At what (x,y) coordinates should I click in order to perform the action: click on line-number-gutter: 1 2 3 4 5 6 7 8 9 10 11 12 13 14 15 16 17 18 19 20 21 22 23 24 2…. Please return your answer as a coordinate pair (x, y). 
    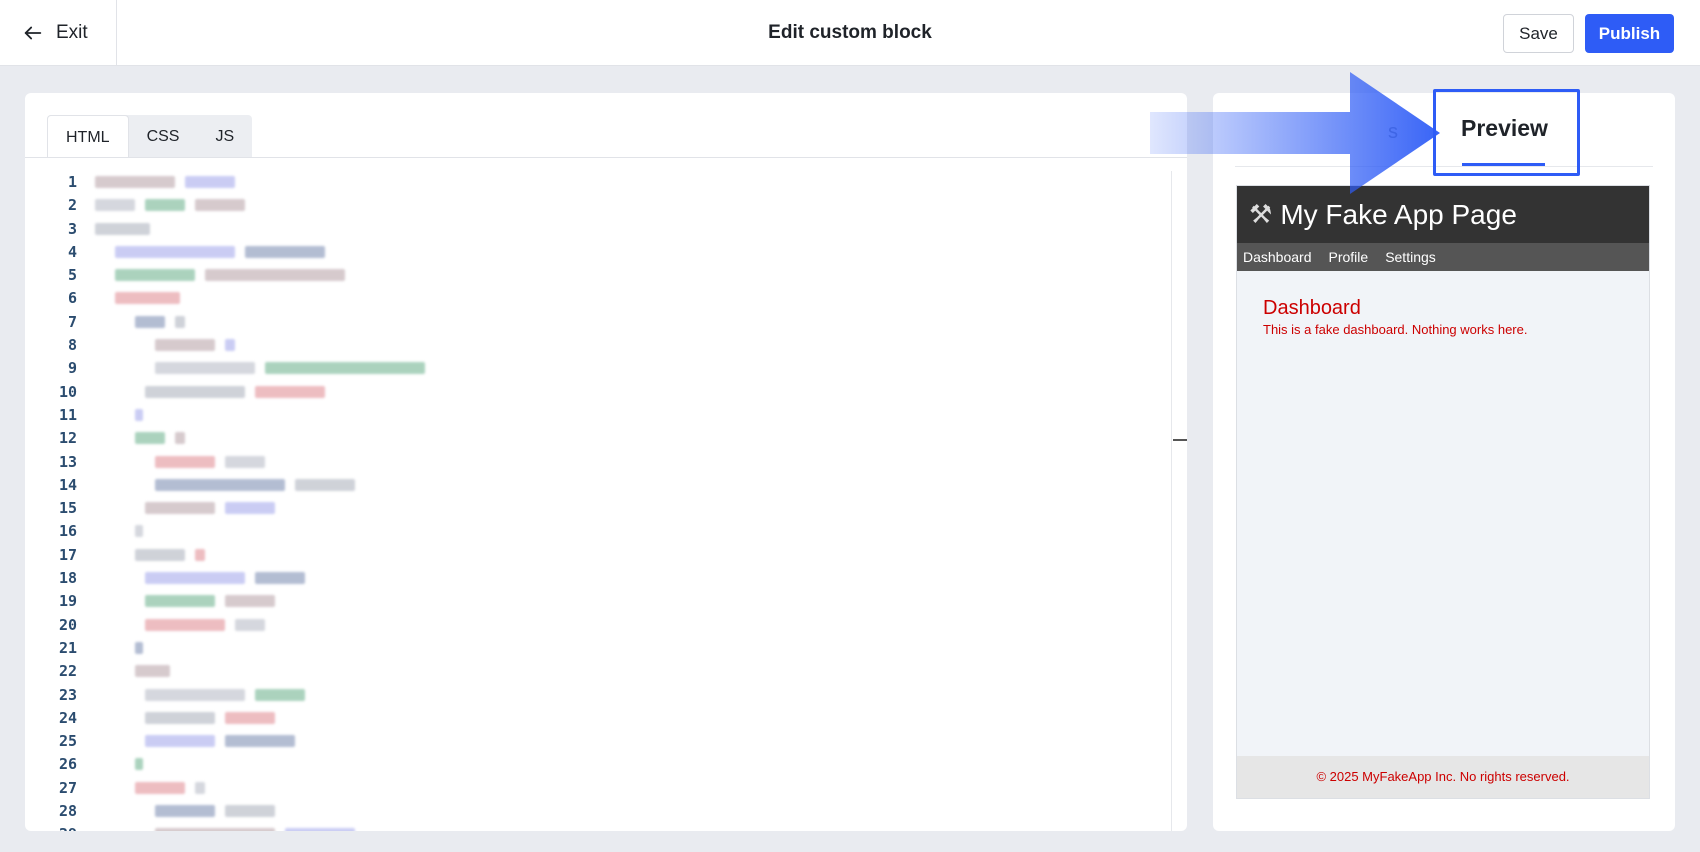
    Looking at the image, I should click on (51, 501).